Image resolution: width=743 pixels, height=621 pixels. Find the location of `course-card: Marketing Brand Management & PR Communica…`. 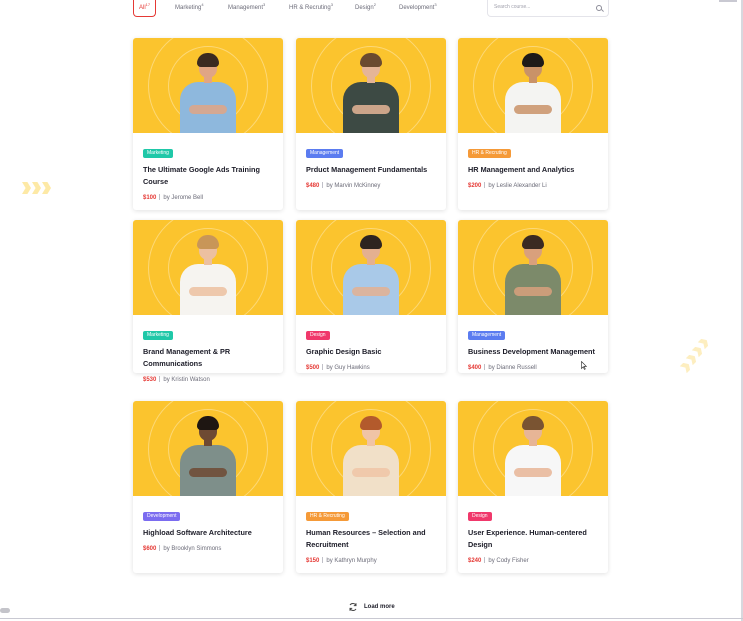

course-card: Marketing Brand Management & PR Communica… is located at coordinates (208, 301).